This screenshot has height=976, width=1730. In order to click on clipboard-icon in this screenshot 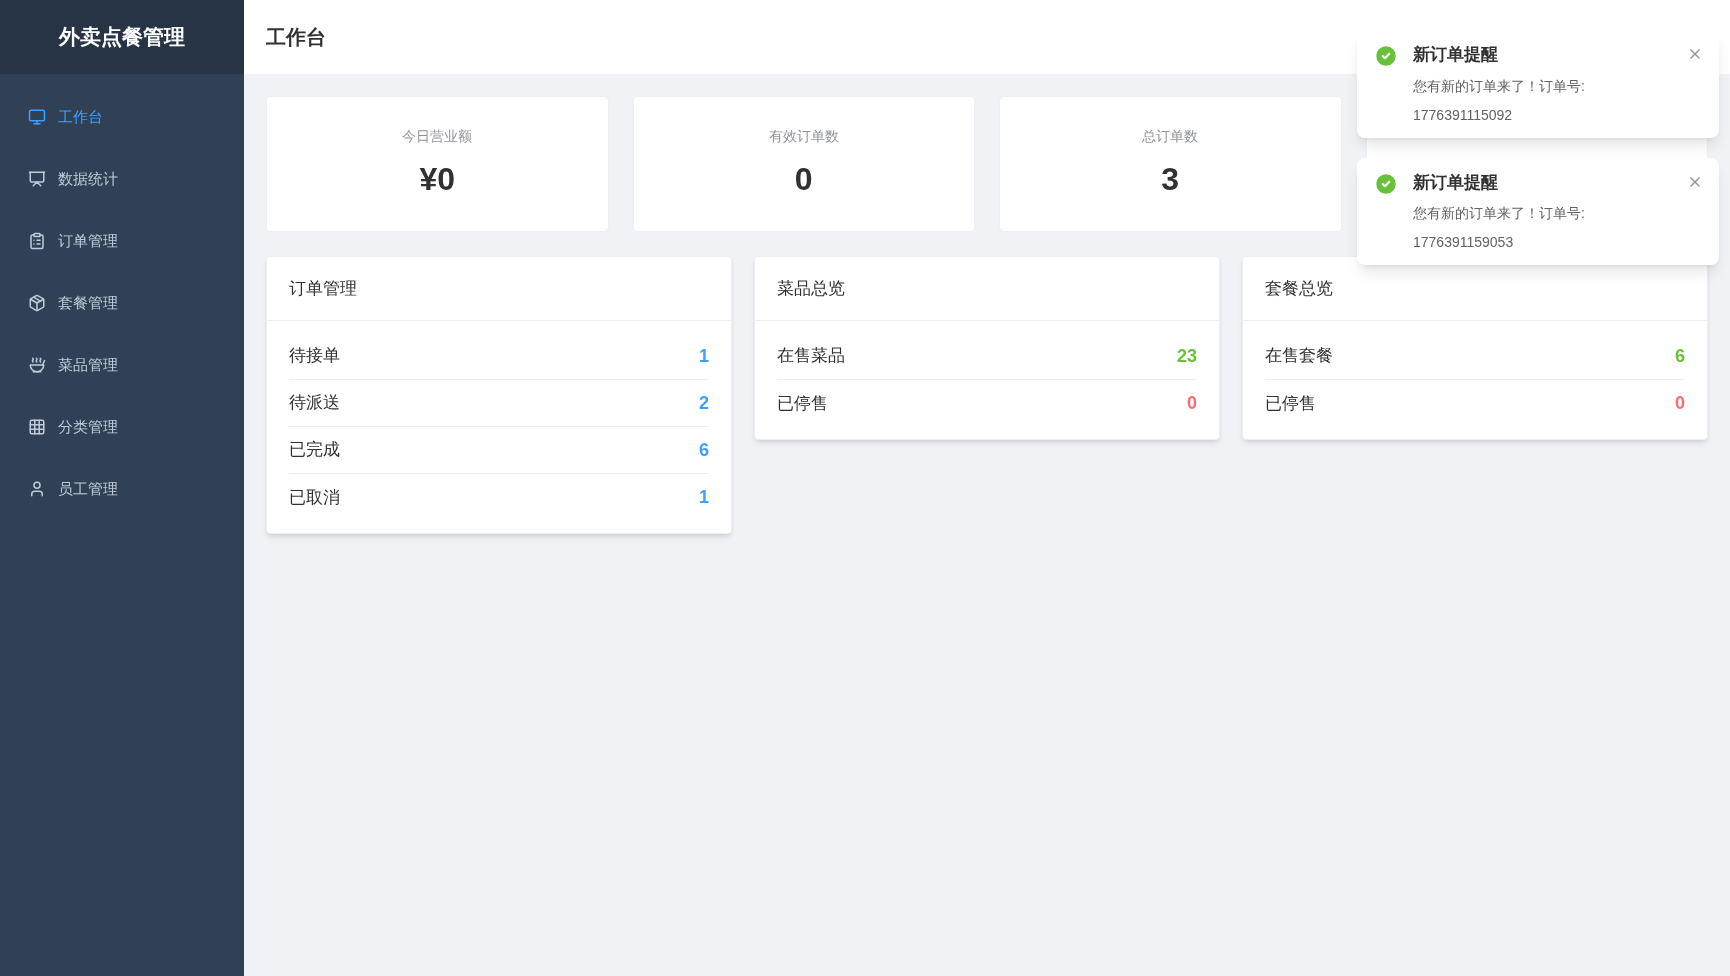, I will do `click(37, 241)`.